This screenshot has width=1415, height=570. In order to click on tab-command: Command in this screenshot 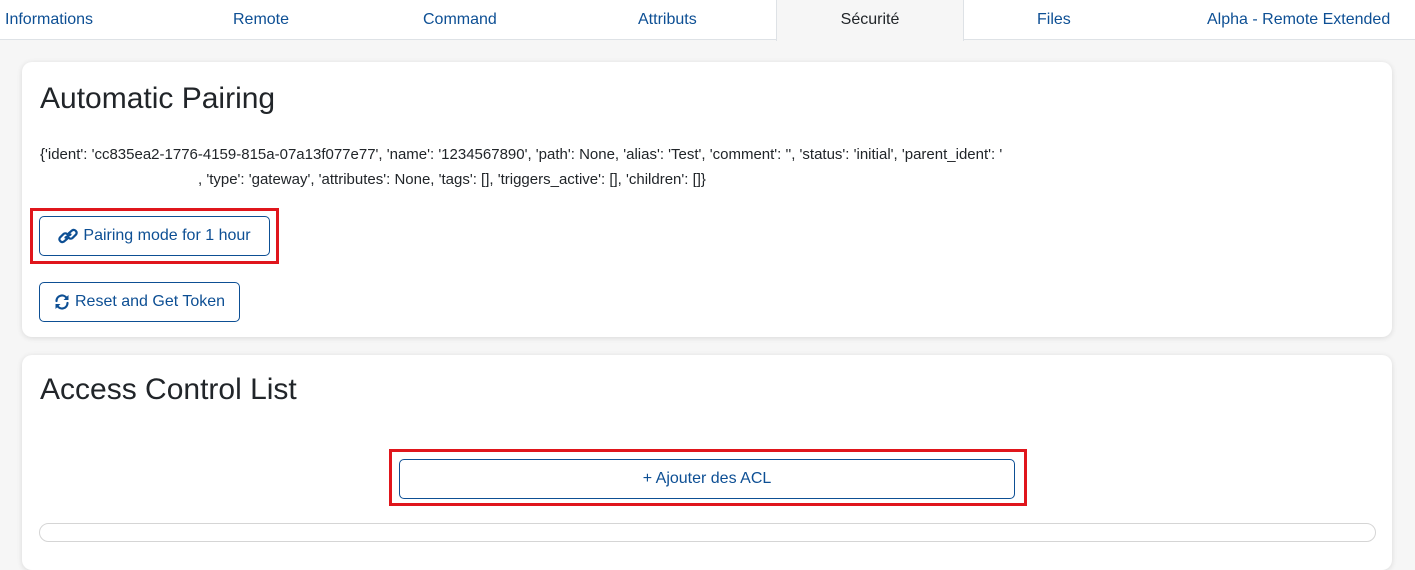, I will do `click(460, 20)`.